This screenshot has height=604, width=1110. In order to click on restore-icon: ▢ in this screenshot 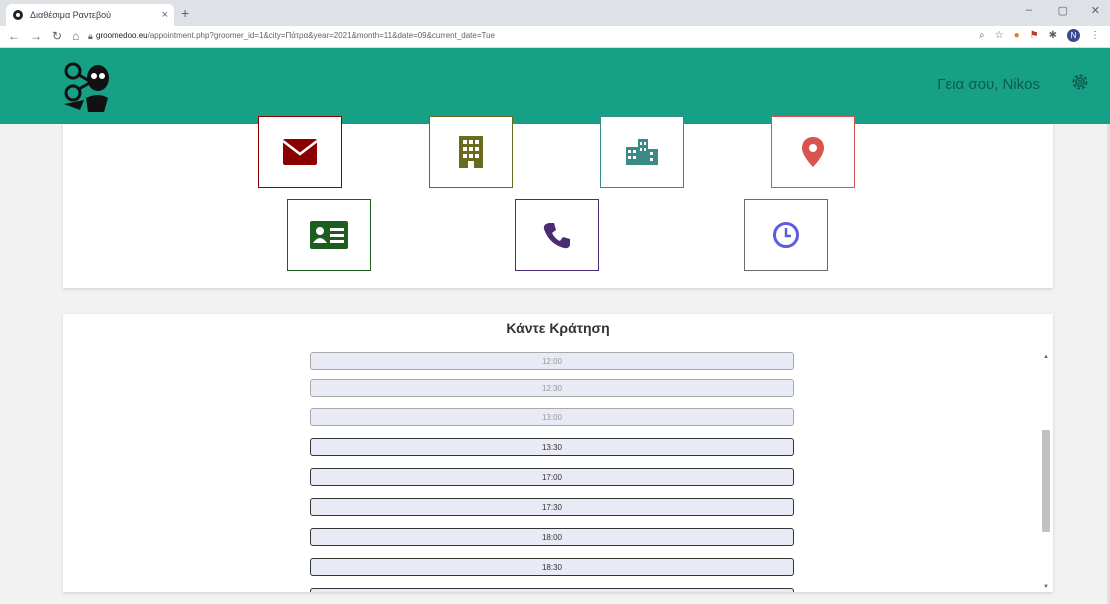, I will do `click(1063, 10)`.